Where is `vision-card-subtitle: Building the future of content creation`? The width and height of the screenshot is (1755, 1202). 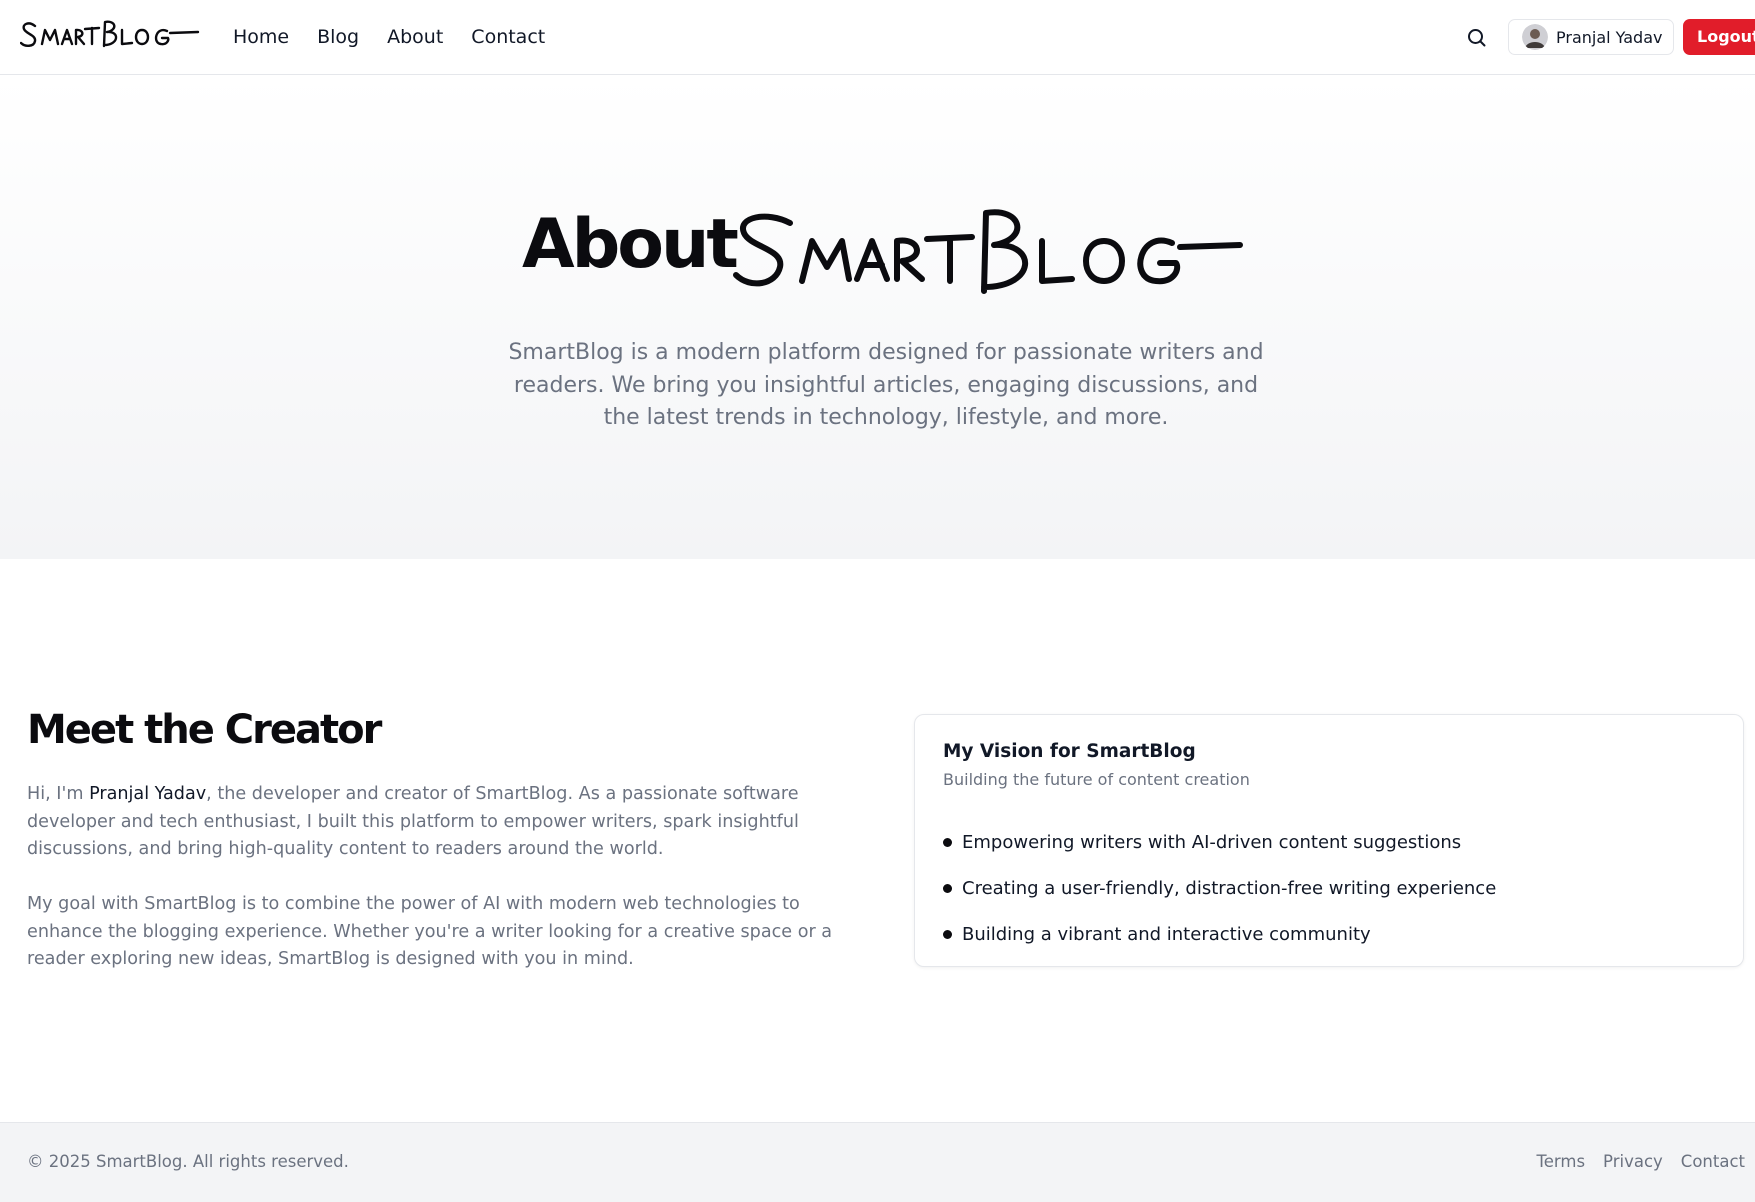
vision-card-subtitle: Building the future of content creation is located at coordinates (1096, 779).